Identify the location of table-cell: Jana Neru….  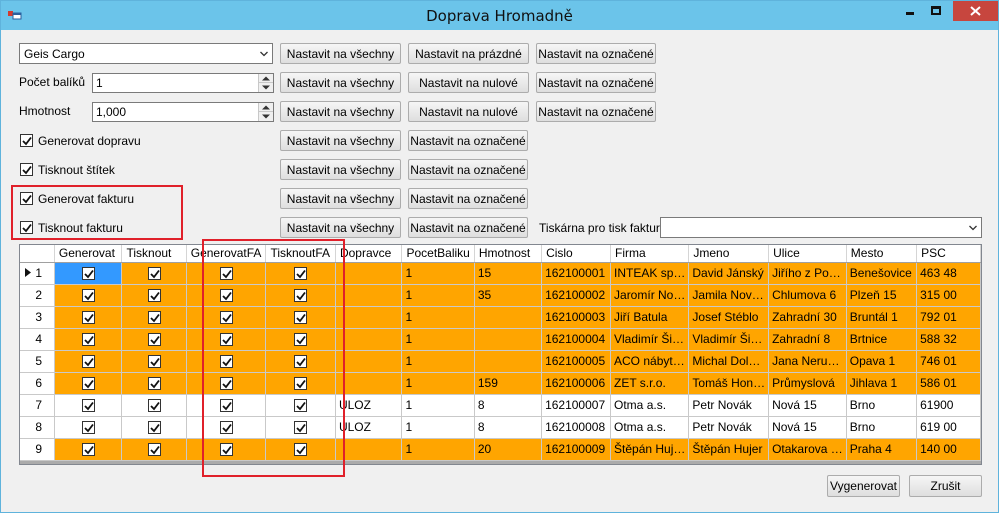
(807, 361).